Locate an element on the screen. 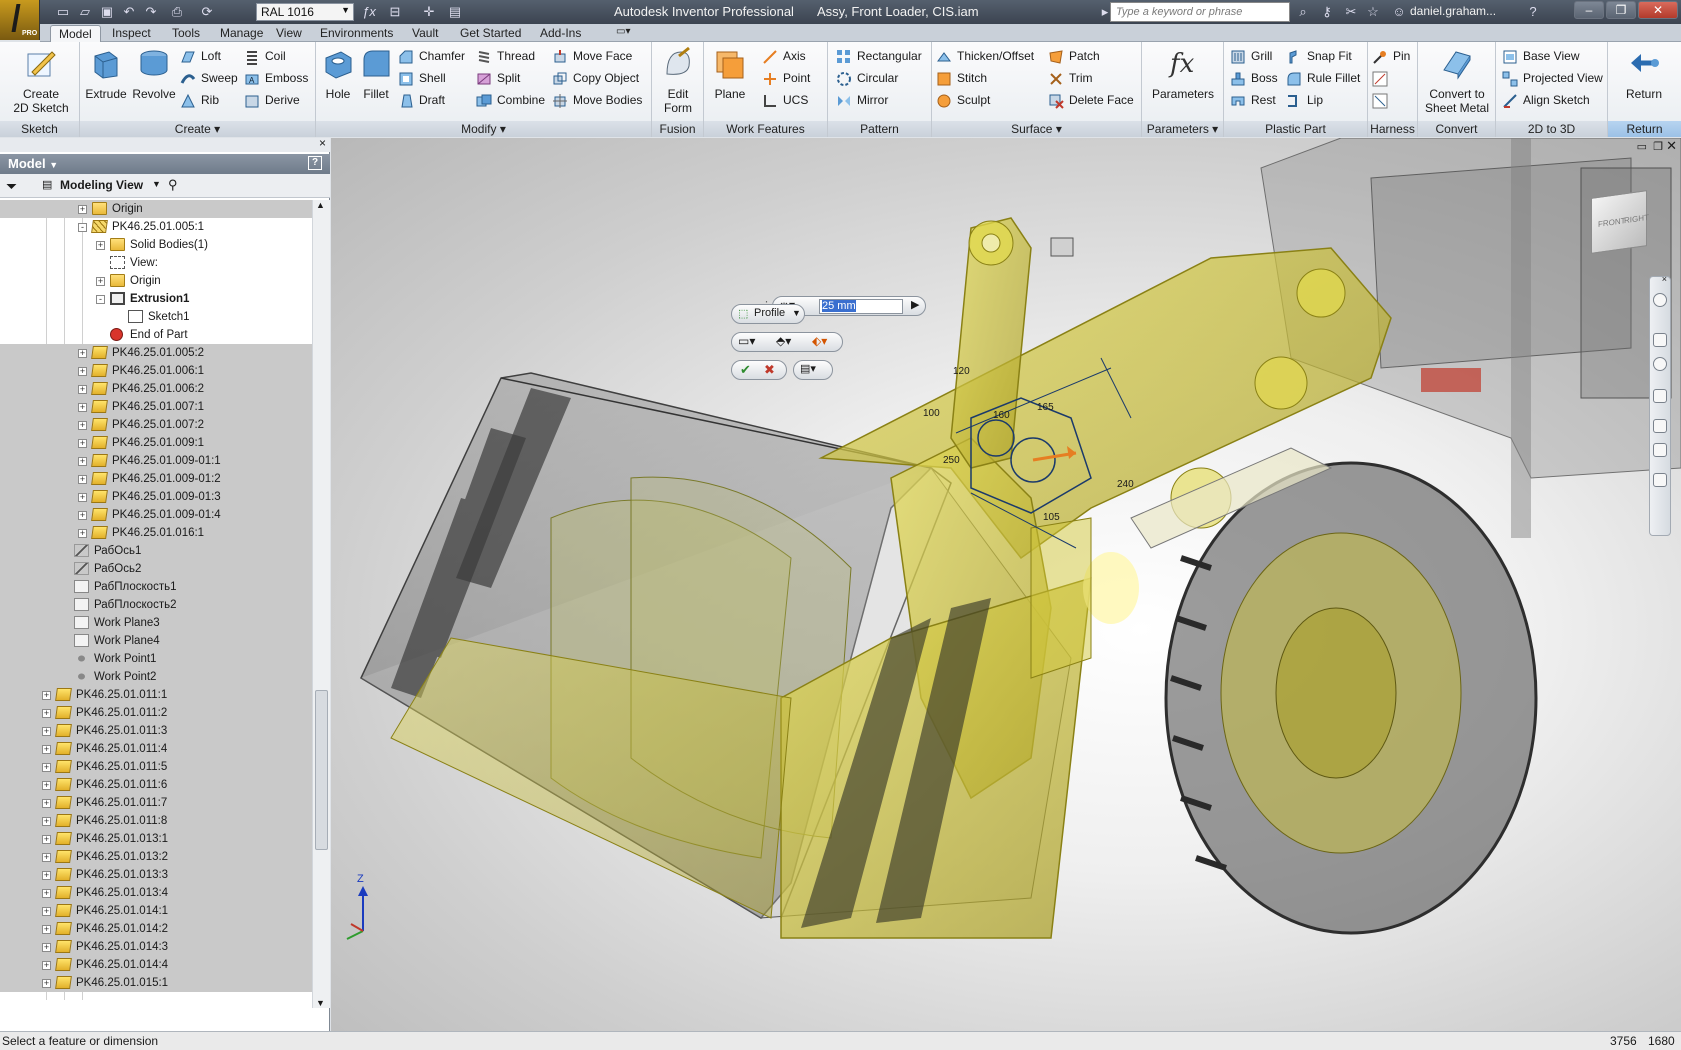 This screenshot has width=1681, height=1050. browser-help-icon: ? is located at coordinates (315, 163).